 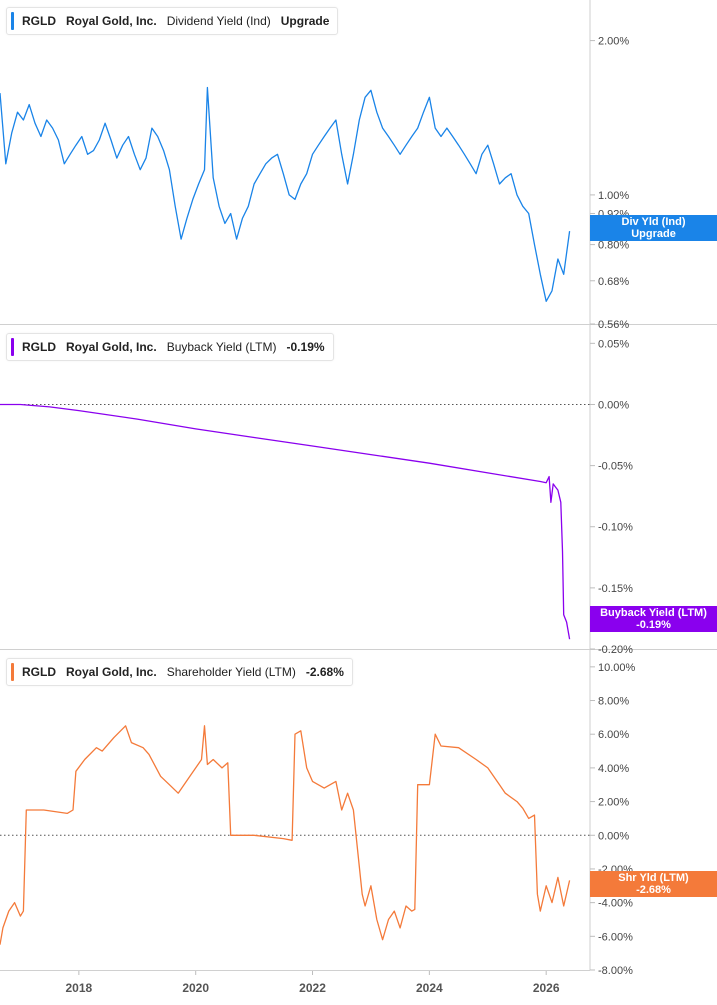 I want to click on y-tick-label: -0.10%, so click(x=615, y=528).